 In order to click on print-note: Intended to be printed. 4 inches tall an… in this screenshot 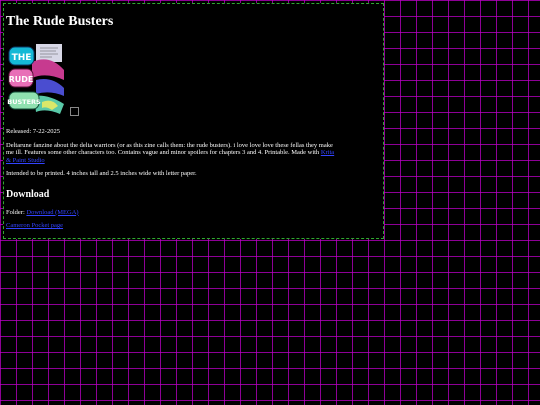, I will do `click(101, 173)`.